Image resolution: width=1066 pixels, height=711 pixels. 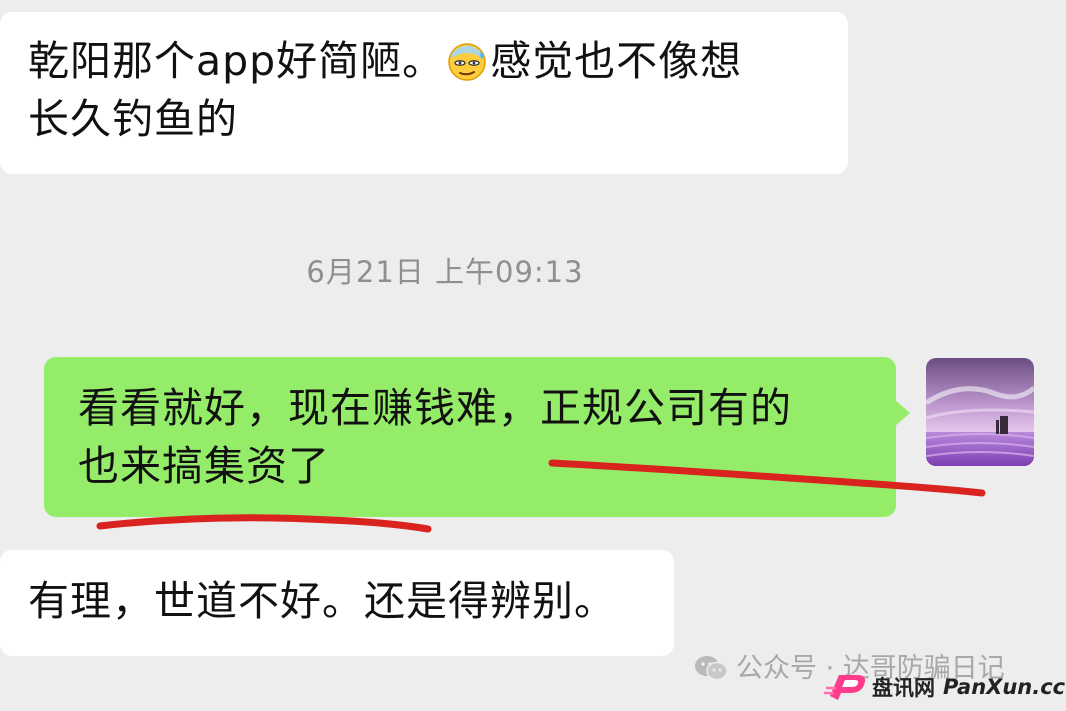 What do you see at coordinates (445, 272) in the screenshot?
I see `message-timestamp: 6月21日 上午09:13` at bounding box center [445, 272].